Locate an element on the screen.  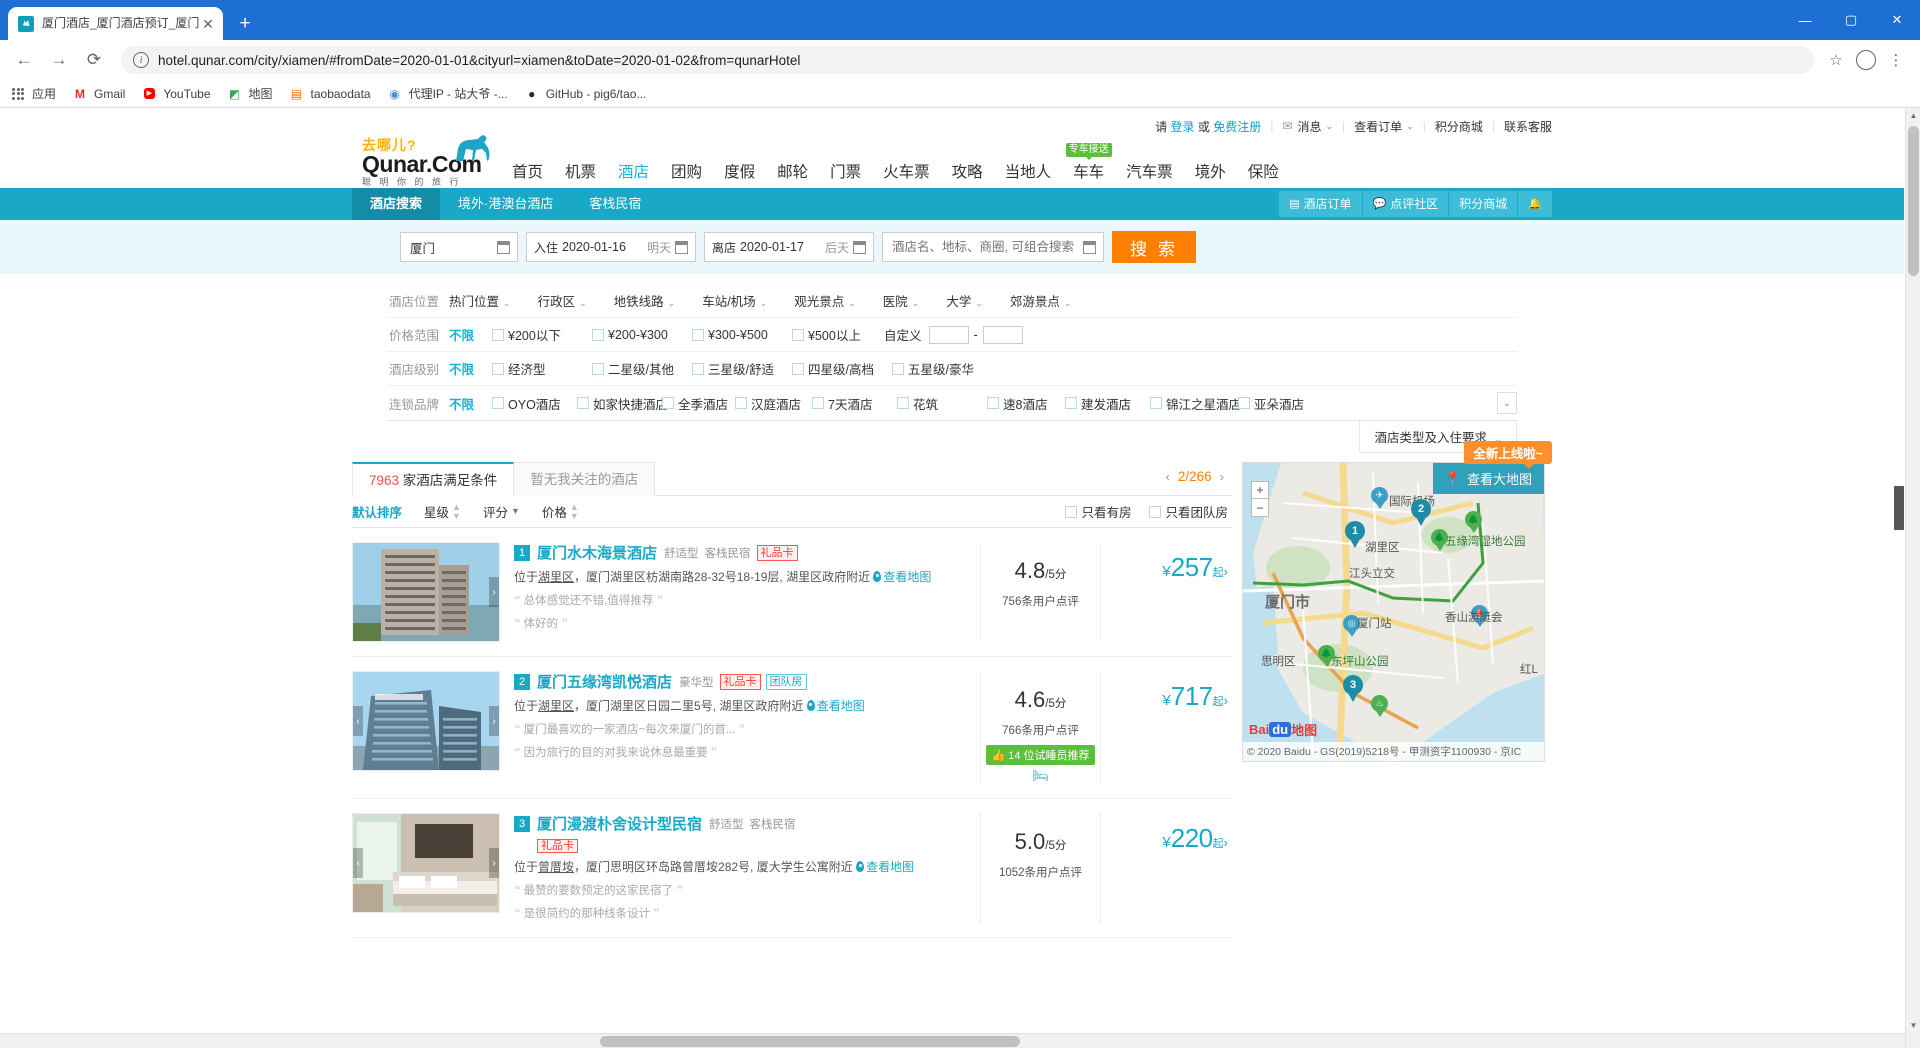
filter-hospital: 医院 ⌄ is located at coordinates (901, 300).